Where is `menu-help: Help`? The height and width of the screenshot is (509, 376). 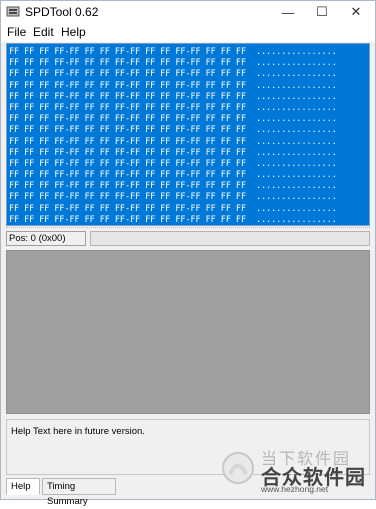 menu-help: Help is located at coordinates (73, 32).